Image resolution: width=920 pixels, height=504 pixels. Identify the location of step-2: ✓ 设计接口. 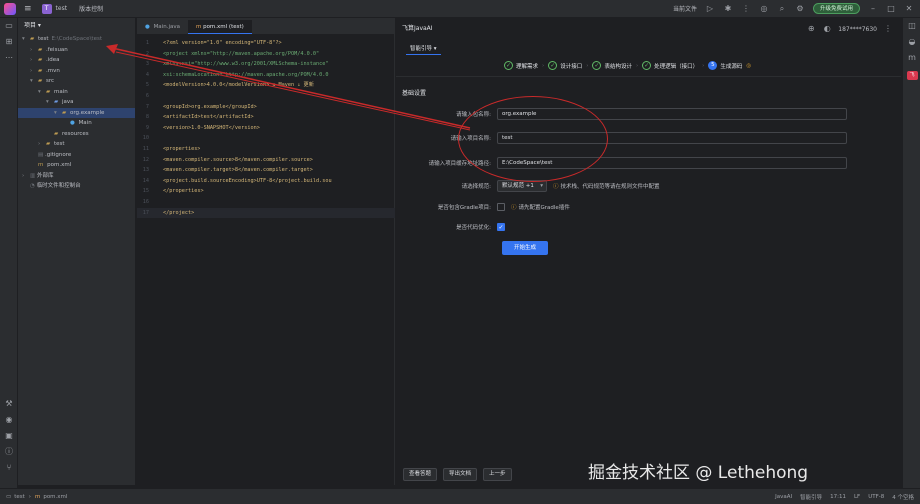
(565, 65).